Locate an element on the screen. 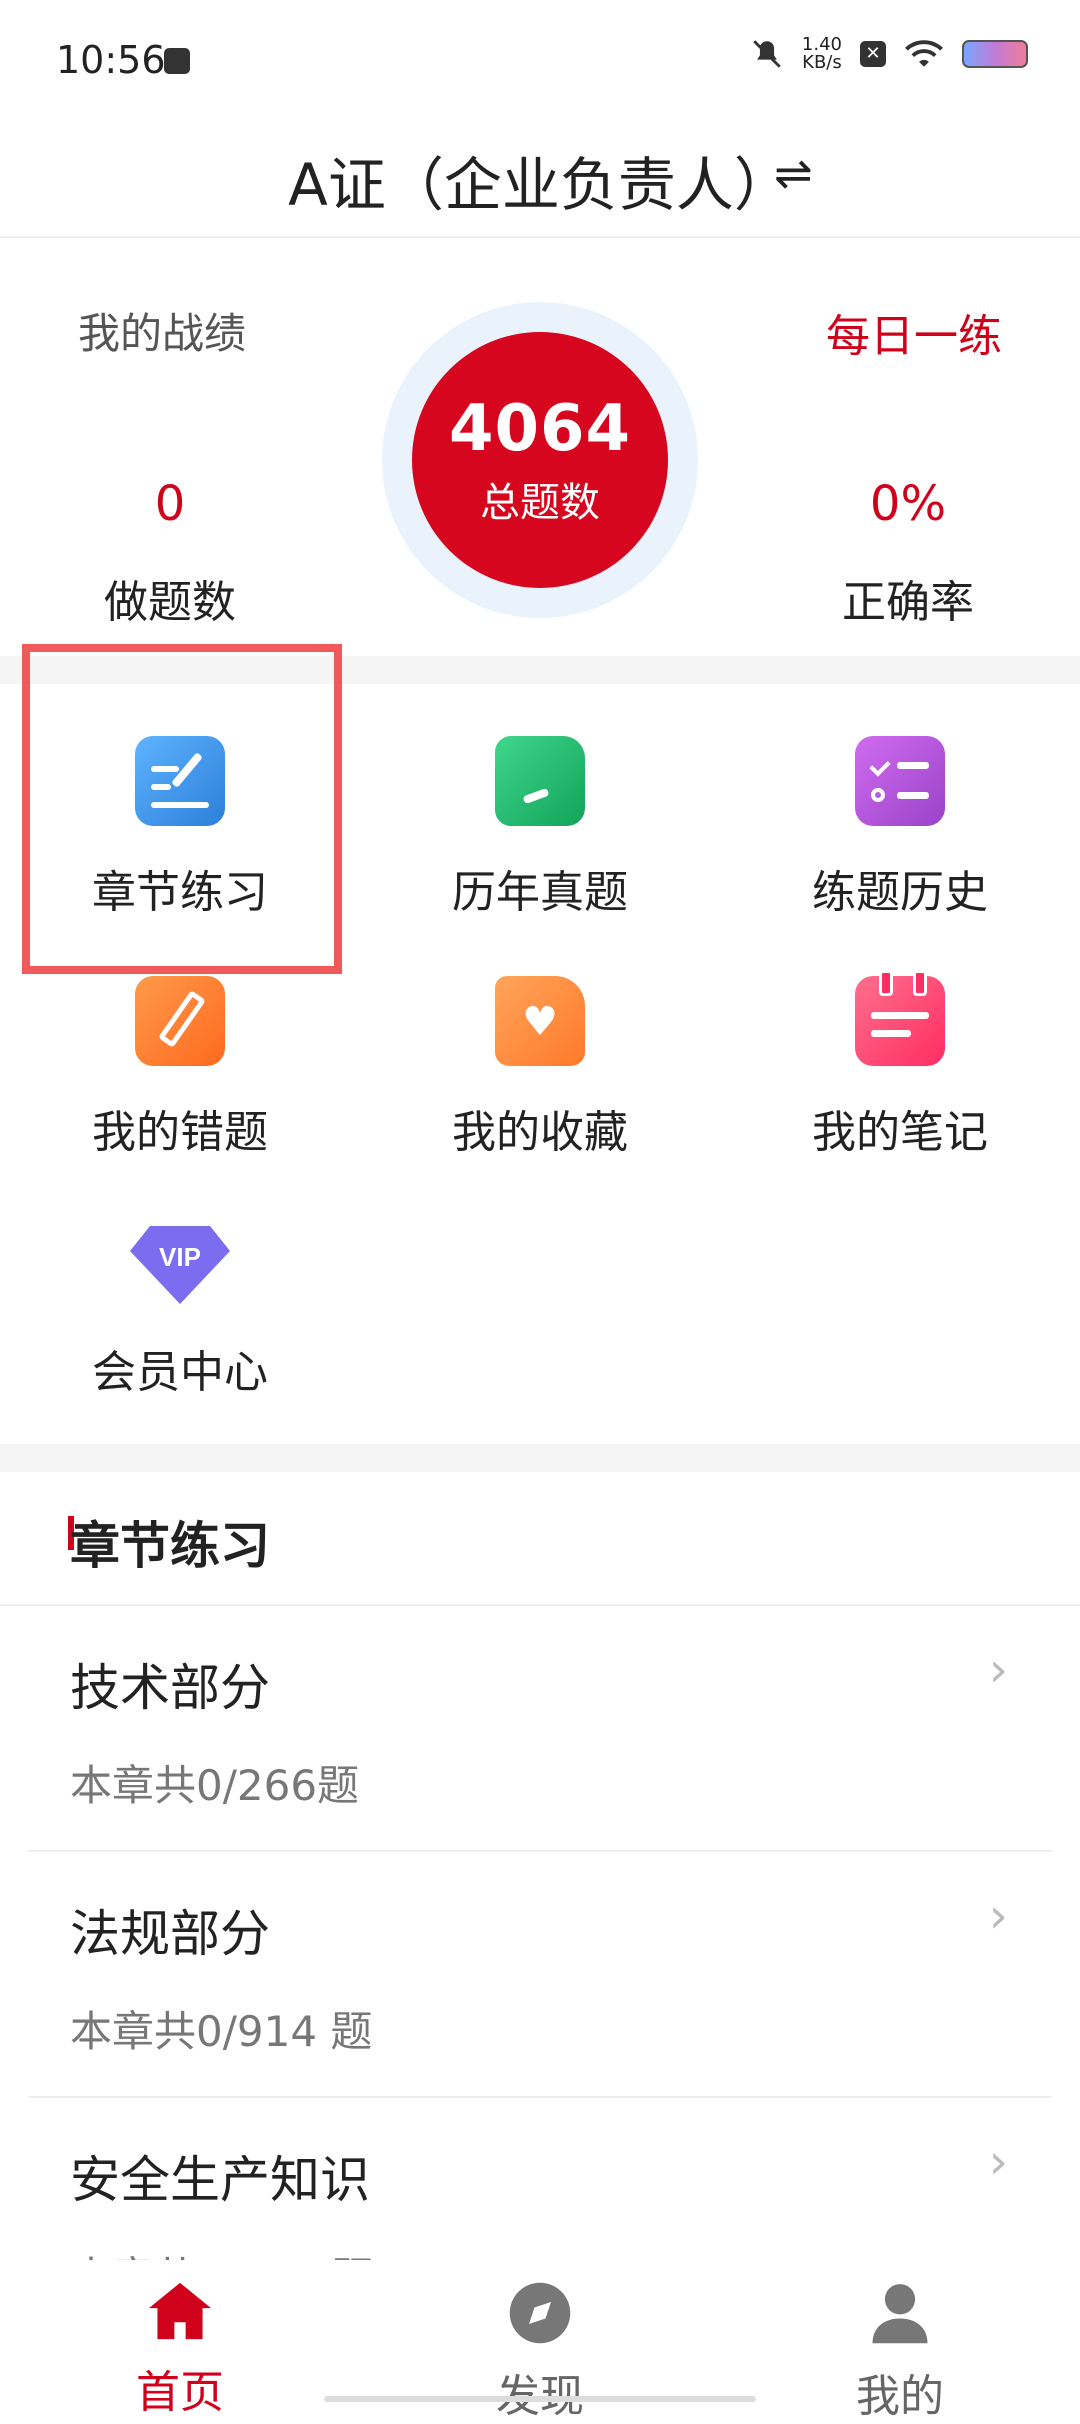 This screenshot has height=2424, width=1080. total-questions-value: 4064 is located at coordinates (540, 429).